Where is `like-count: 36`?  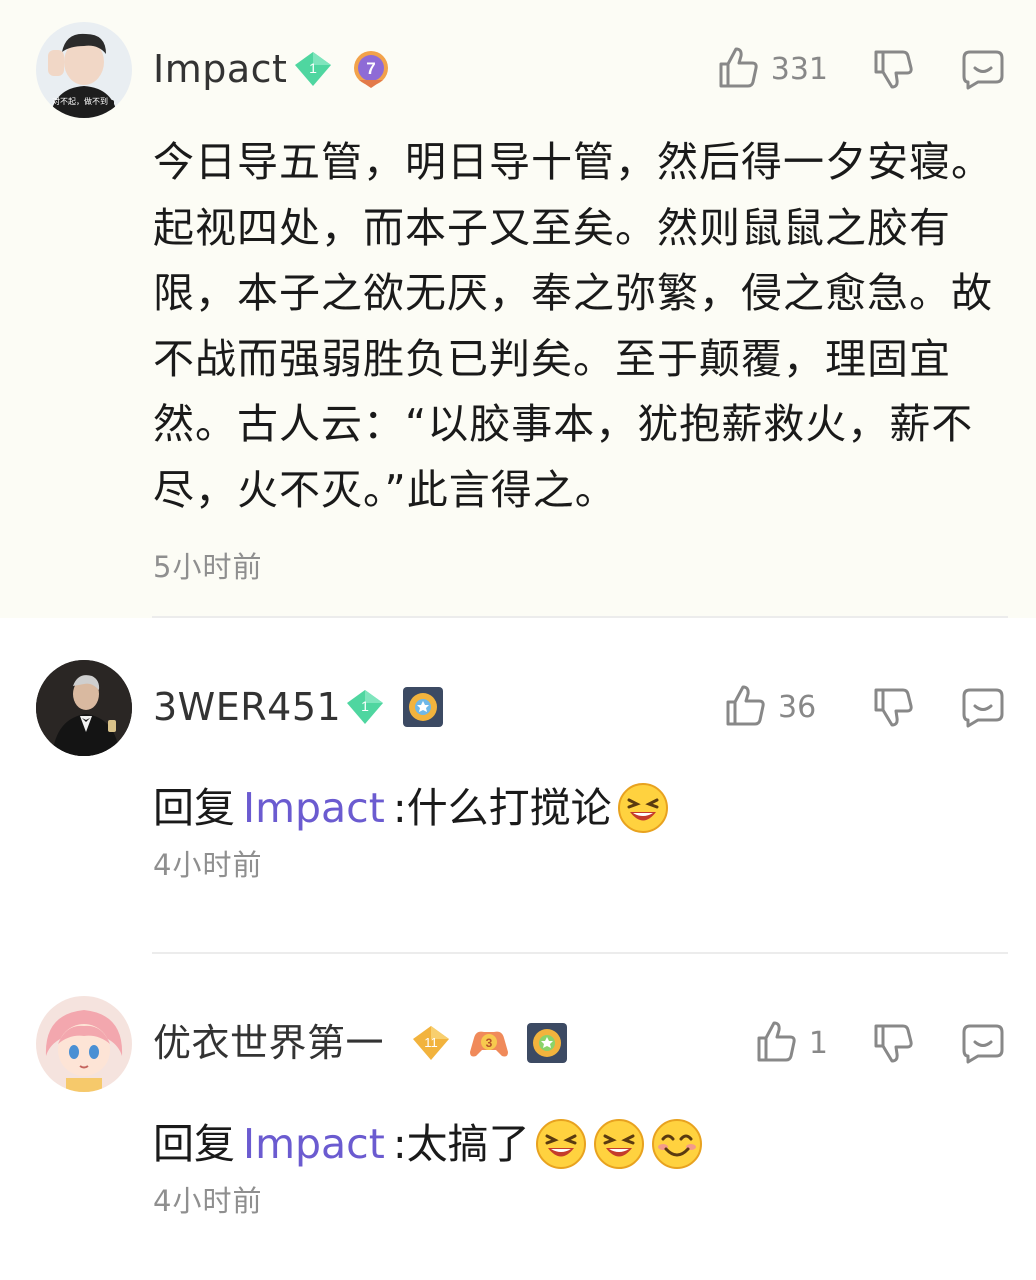 like-count: 36 is located at coordinates (797, 707).